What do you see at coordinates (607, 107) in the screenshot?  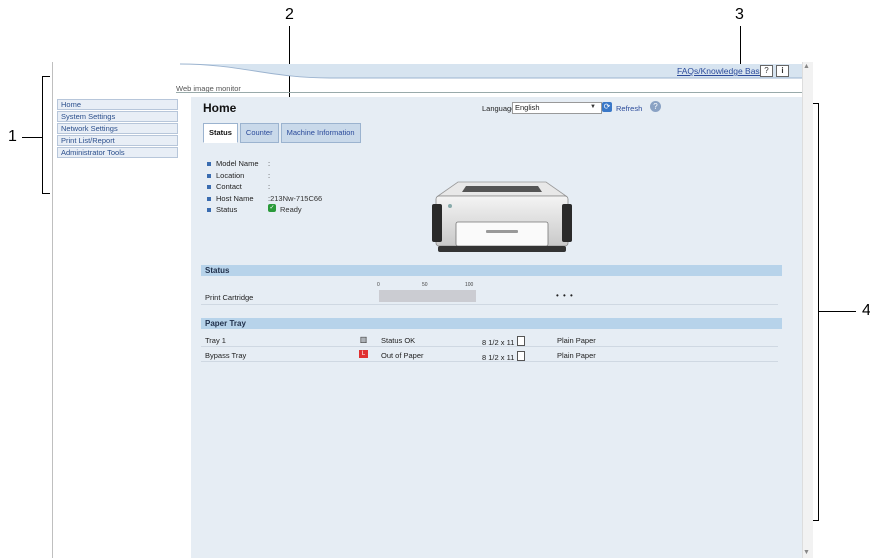 I see `refresh-icon: ⟳` at bounding box center [607, 107].